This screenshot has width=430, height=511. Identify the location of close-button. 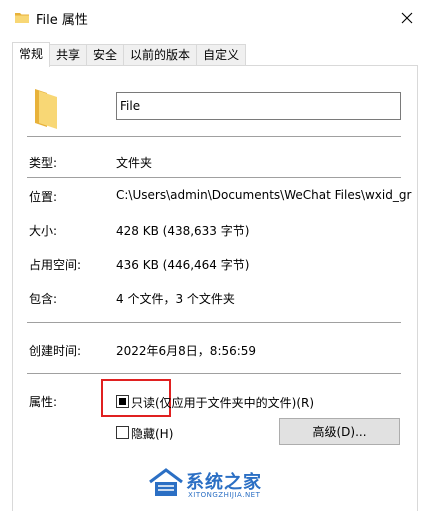
(407, 18).